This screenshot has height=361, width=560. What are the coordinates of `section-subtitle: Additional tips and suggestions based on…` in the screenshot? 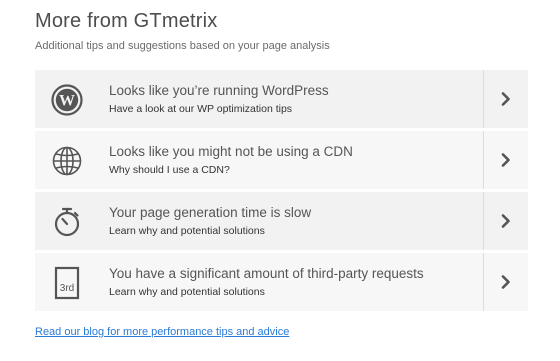 It's located at (182, 46).